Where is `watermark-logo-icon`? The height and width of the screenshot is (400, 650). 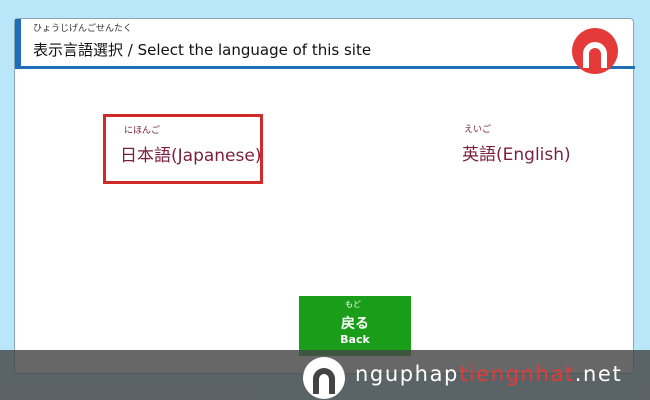 watermark-logo-icon is located at coordinates (324, 378).